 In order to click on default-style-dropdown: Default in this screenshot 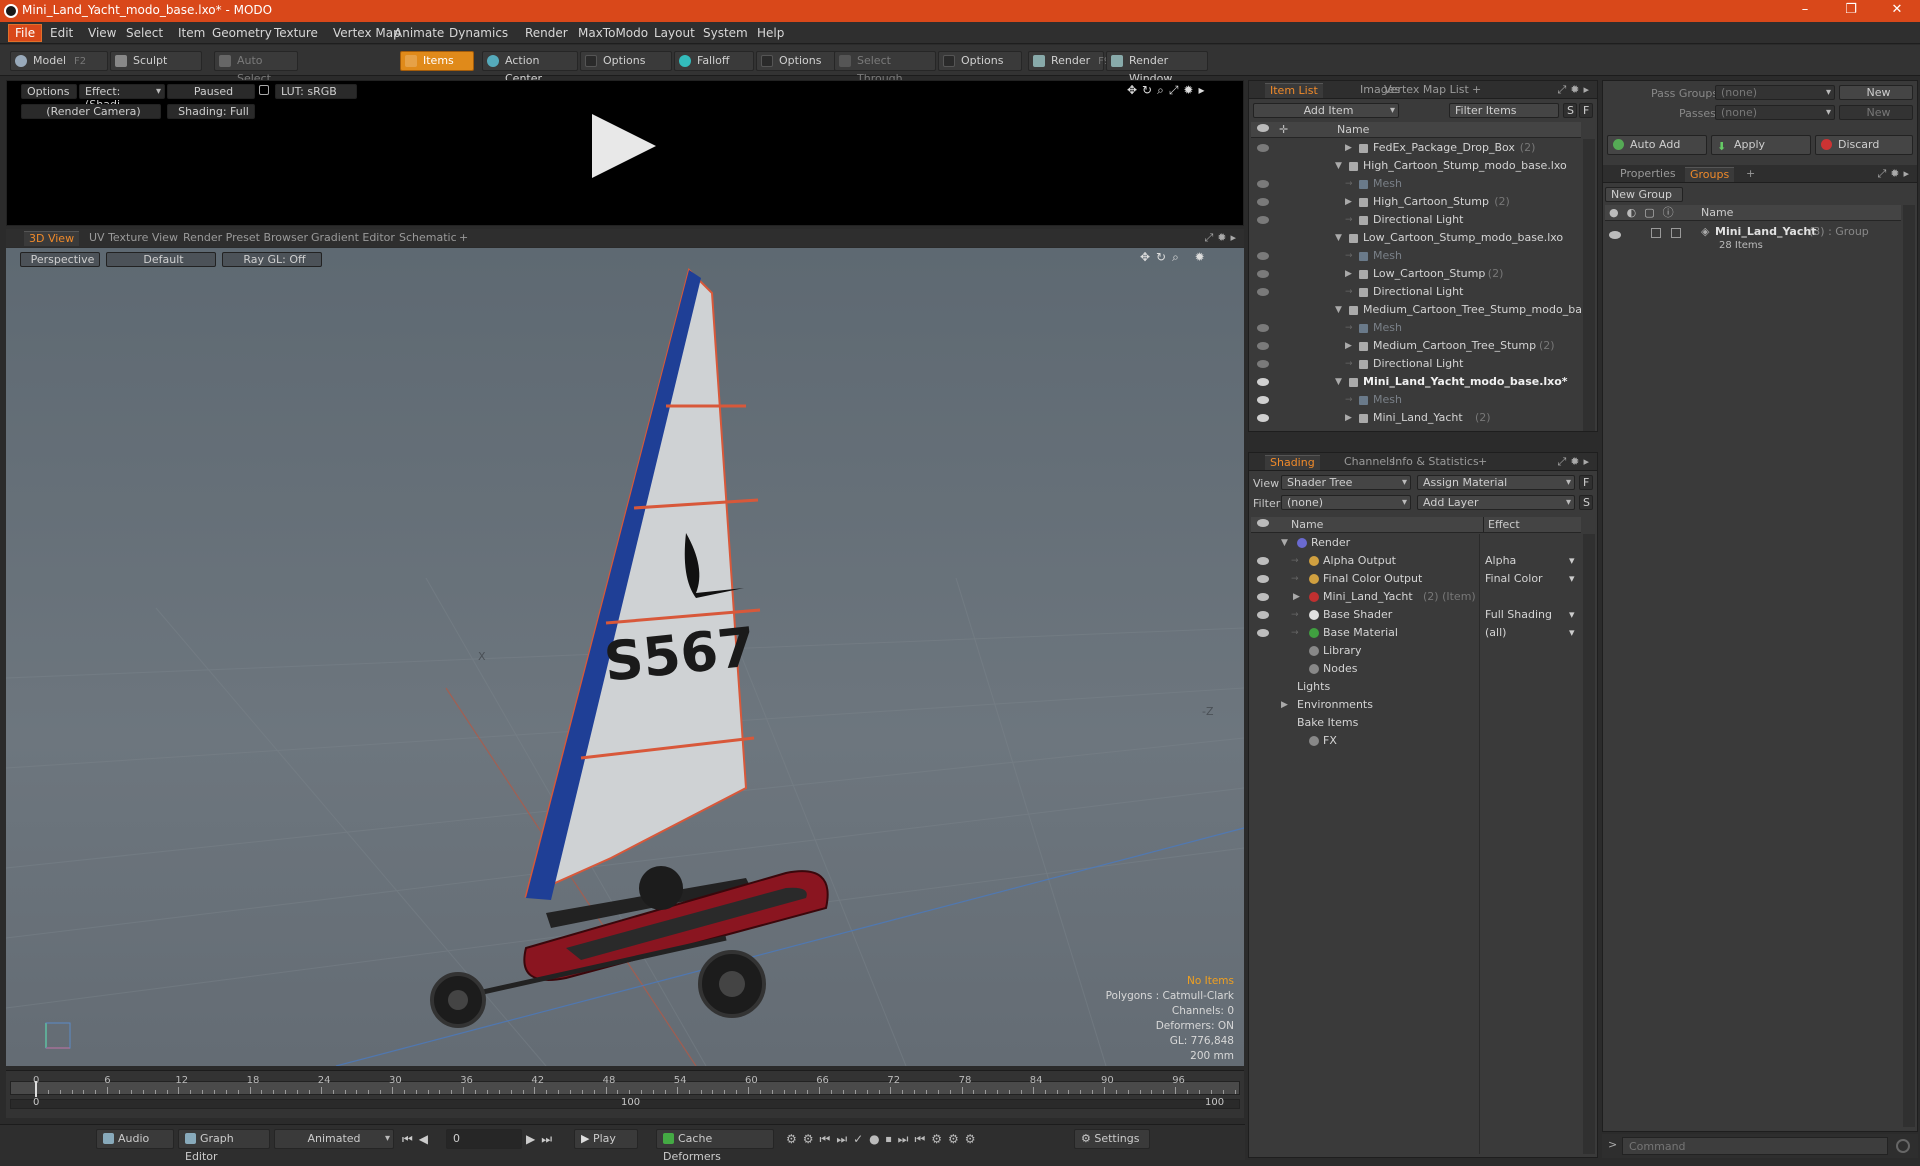, I will do `click(161, 259)`.